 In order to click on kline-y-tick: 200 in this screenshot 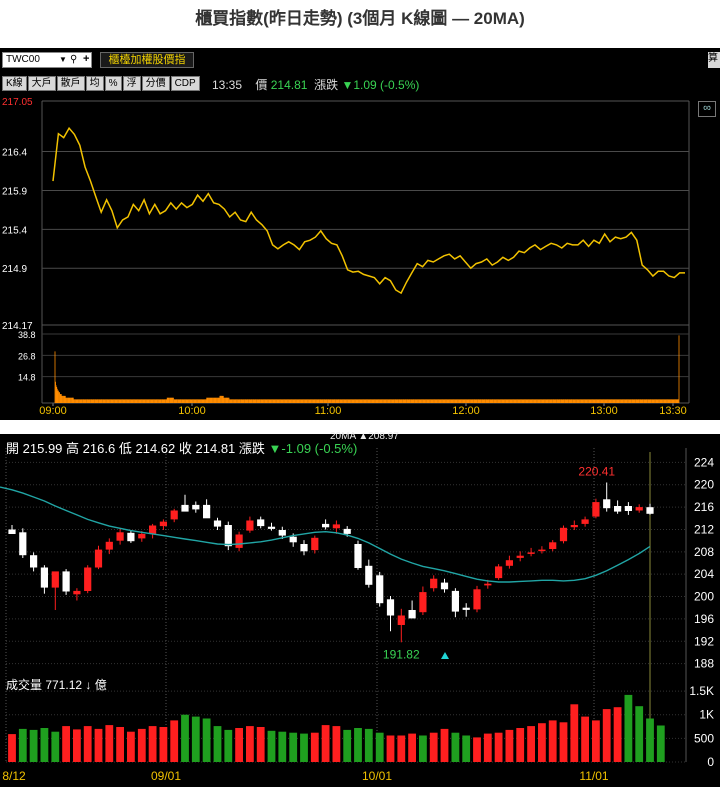, I will do `click(704, 597)`.